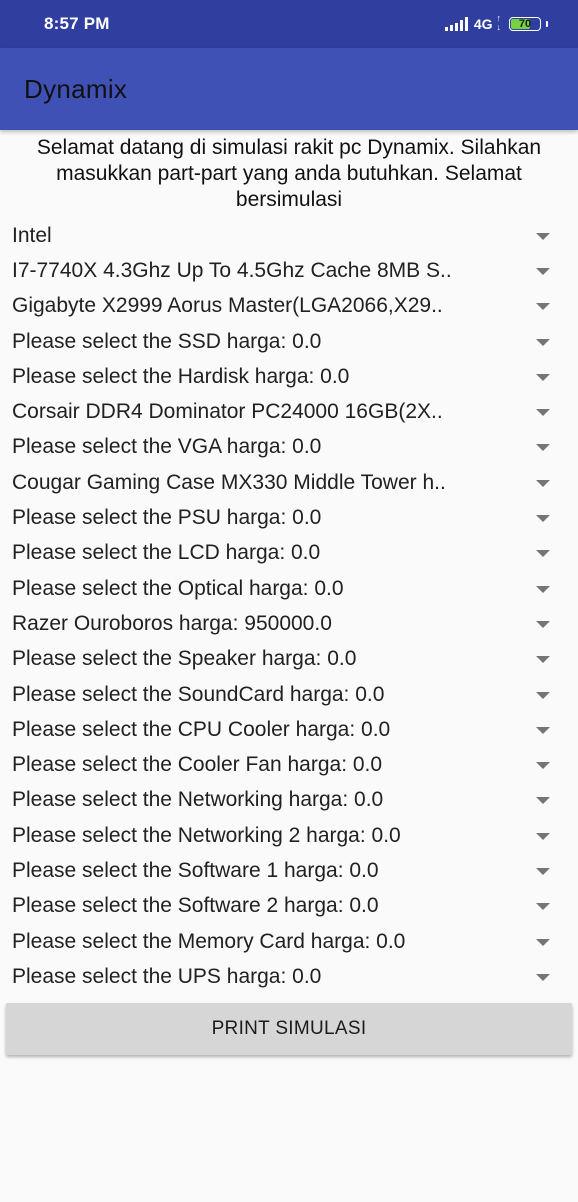 The height and width of the screenshot is (1202, 578). Describe the element at coordinates (289, 89) in the screenshot. I see `app-bar: Dynamix` at that location.